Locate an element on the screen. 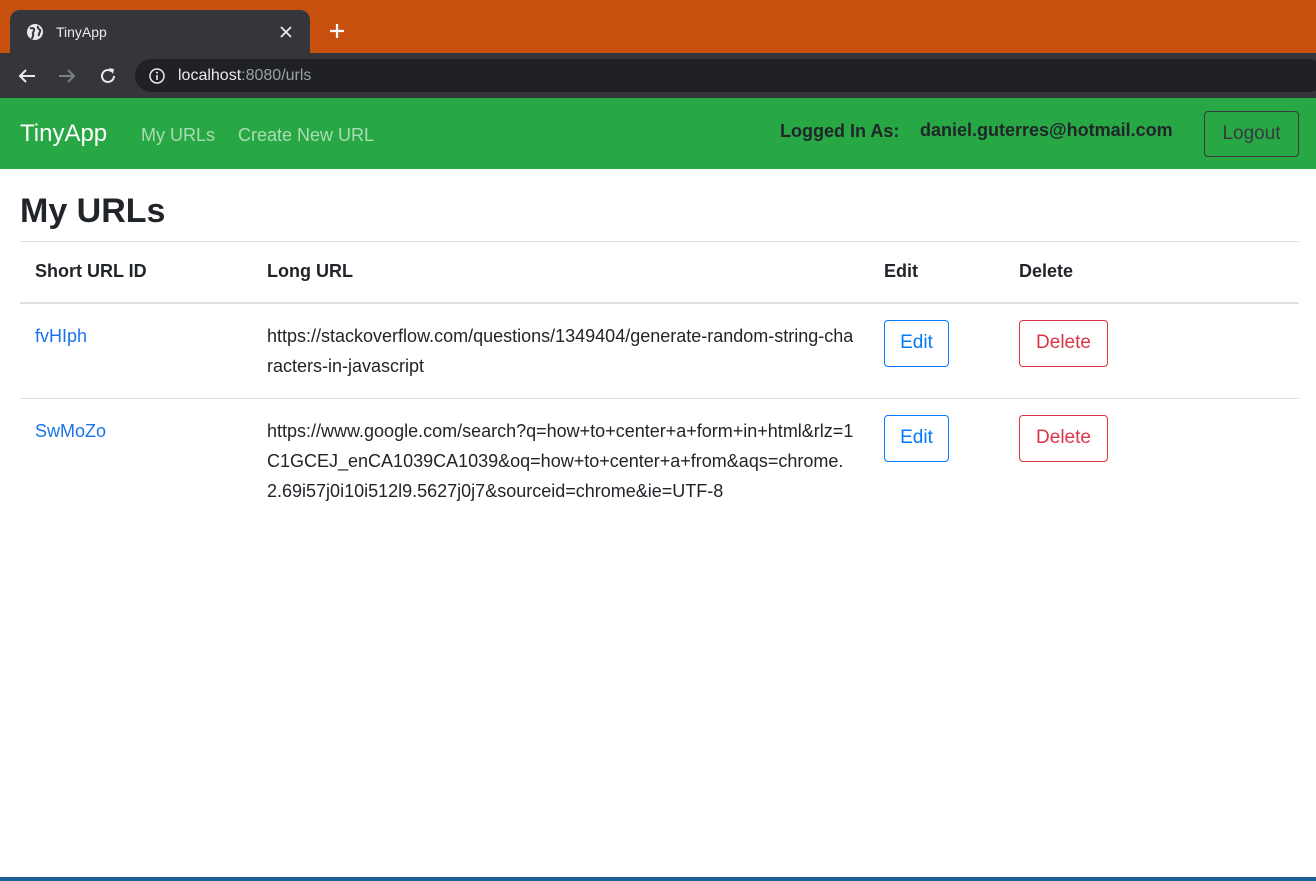 This screenshot has height=881, width=1316. reload-icon is located at coordinates (108, 76).